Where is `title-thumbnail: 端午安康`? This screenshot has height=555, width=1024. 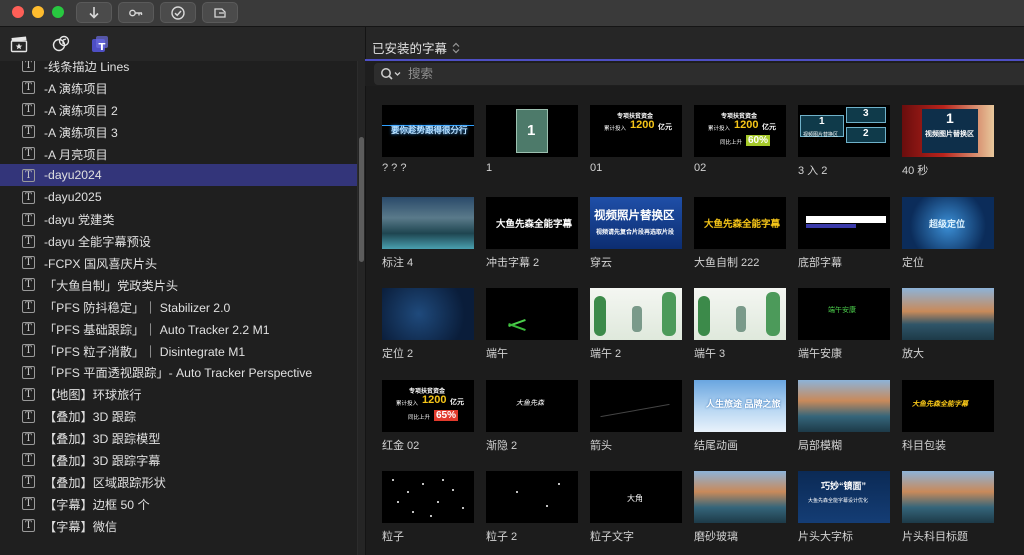
title-thumbnail: 端午安康 is located at coordinates (844, 314).